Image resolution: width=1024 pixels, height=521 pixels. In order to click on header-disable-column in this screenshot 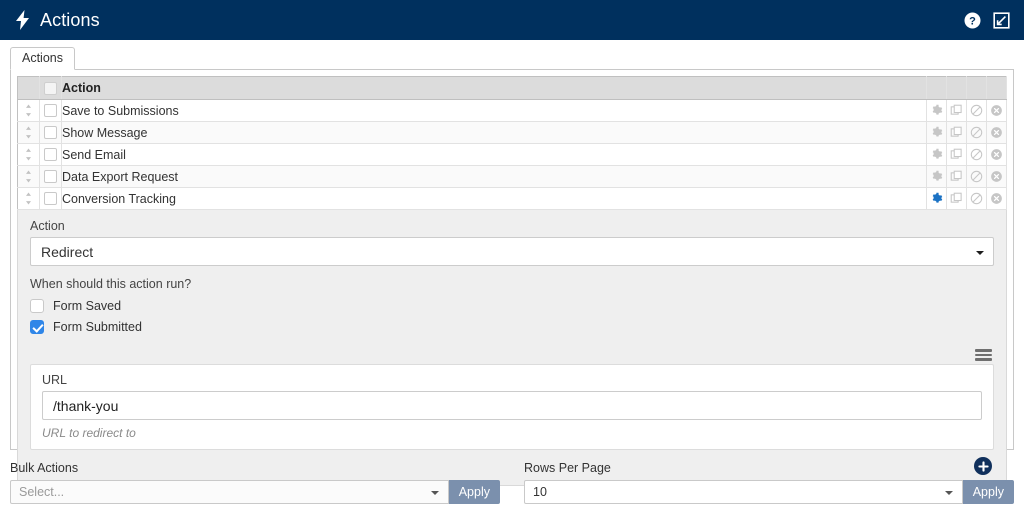, I will do `click(976, 88)`.